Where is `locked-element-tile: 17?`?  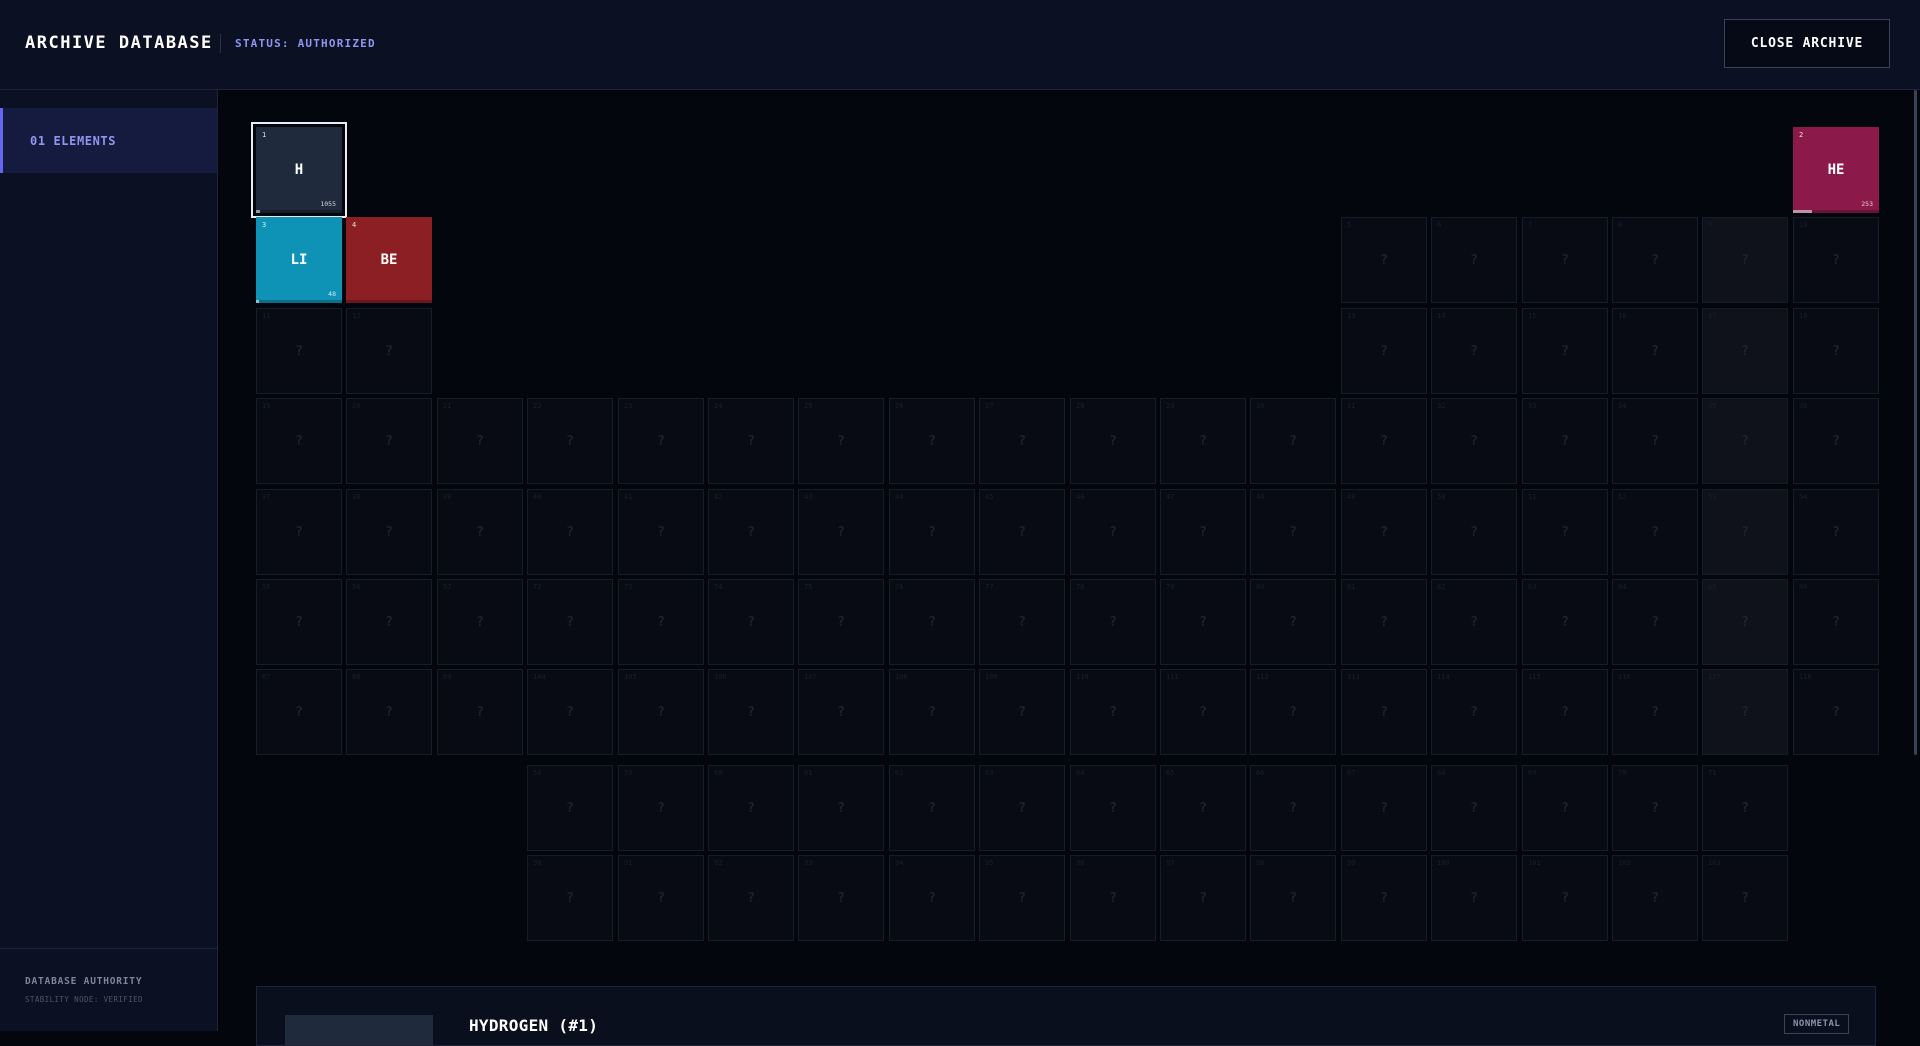 locked-element-tile: 17? is located at coordinates (1745, 351).